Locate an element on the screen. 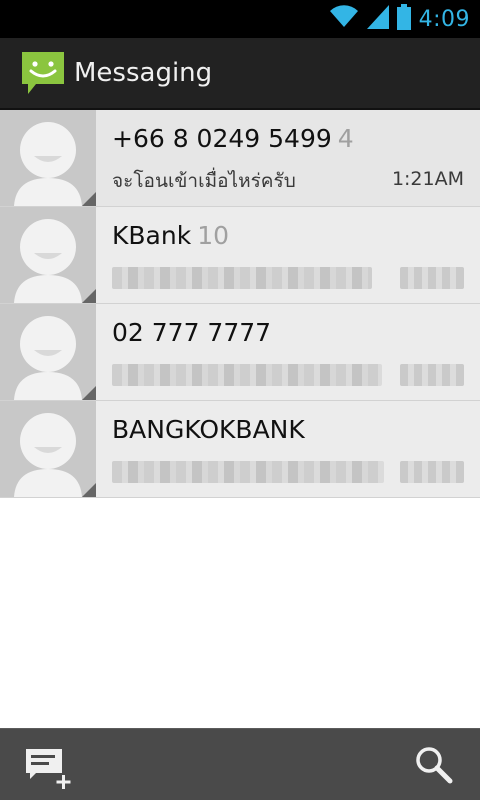  message-count: 4 is located at coordinates (345, 138).